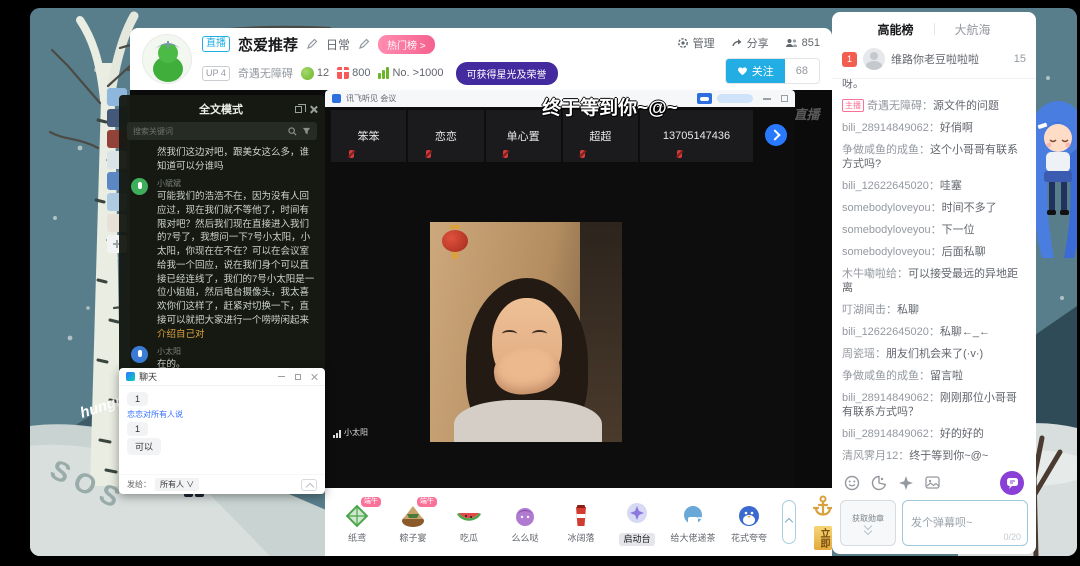 This screenshot has width=1080, height=566. Describe the element at coordinates (413, 520) in the screenshot. I see `gift-item: 端午 粽子宴` at that location.